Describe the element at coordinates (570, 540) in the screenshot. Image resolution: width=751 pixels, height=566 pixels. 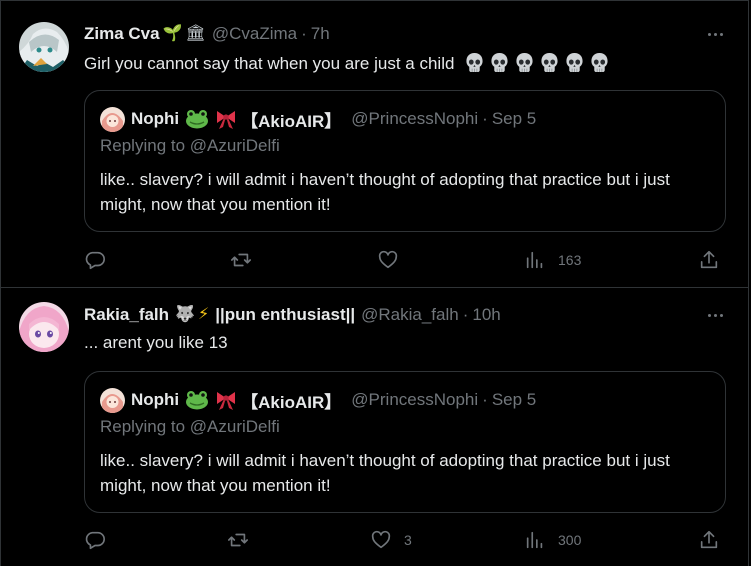
I see `view-count: 300` at that location.